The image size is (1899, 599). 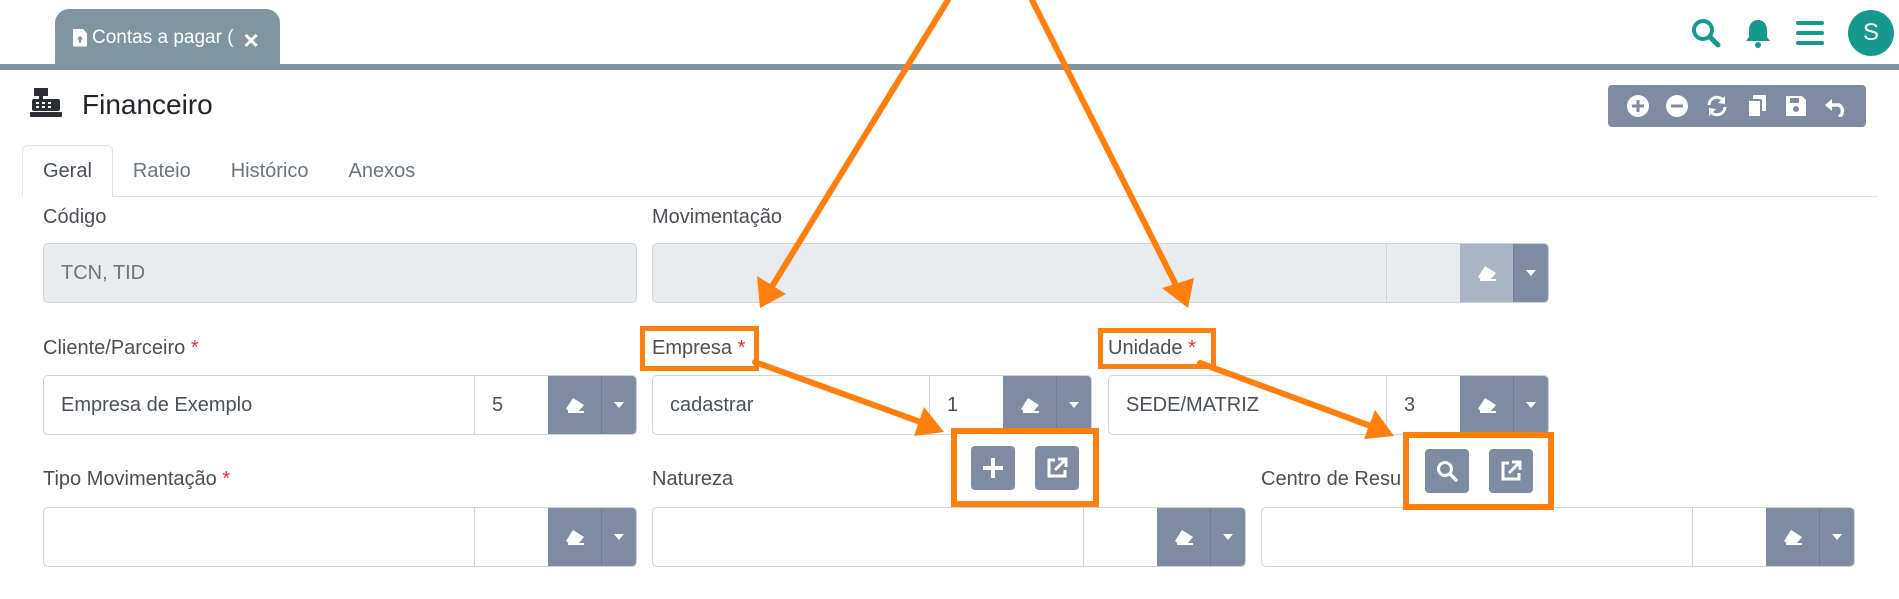 I want to click on cliente-code: 5, so click(x=511, y=405).